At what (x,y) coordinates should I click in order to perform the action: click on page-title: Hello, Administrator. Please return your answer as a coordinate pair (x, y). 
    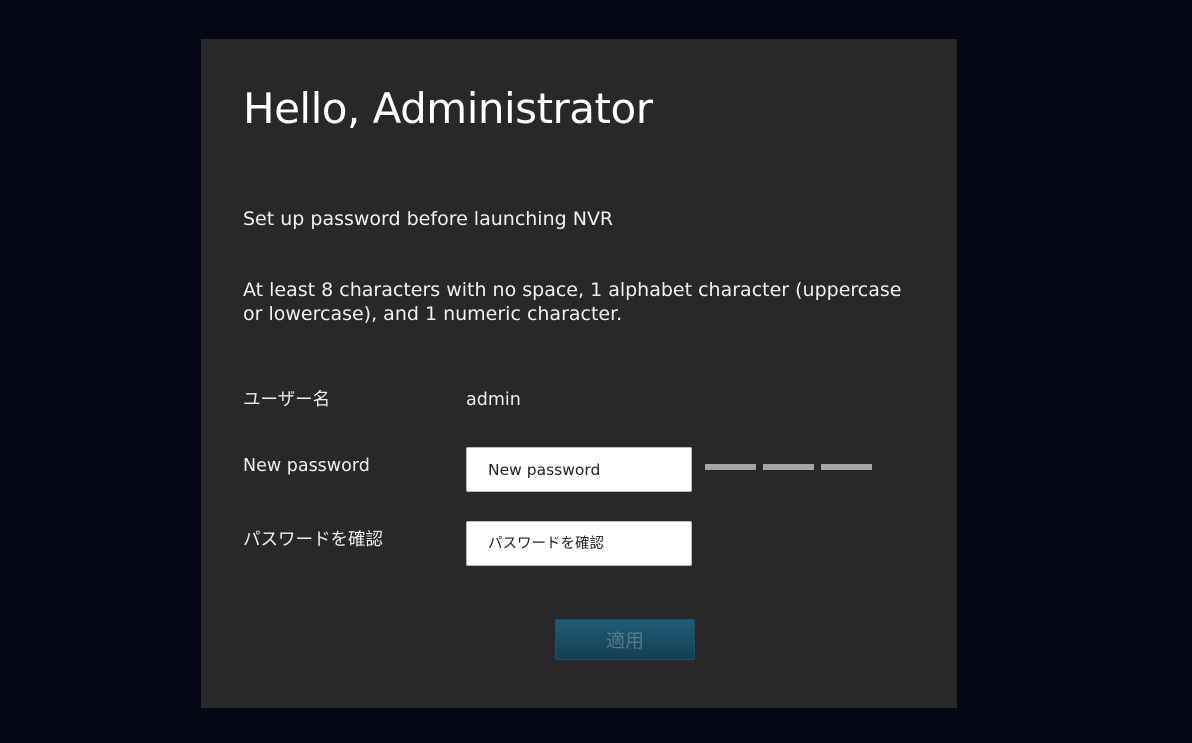
    Looking at the image, I should click on (448, 108).